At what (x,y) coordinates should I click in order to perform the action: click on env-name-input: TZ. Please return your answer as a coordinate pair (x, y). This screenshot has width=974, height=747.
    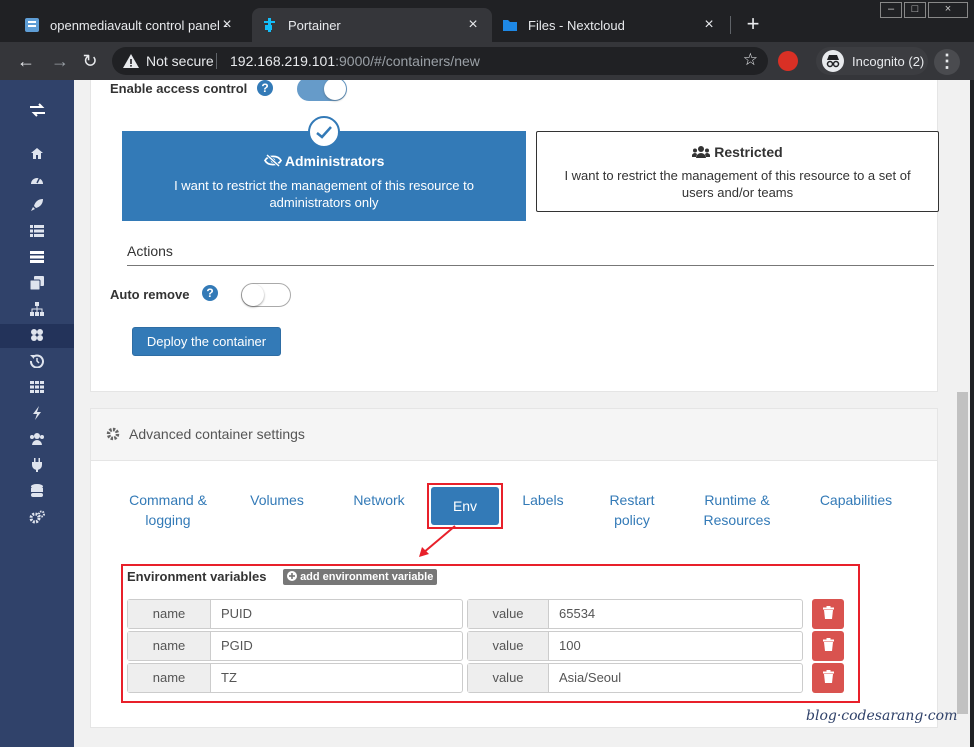
    Looking at the image, I should click on (224, 678).